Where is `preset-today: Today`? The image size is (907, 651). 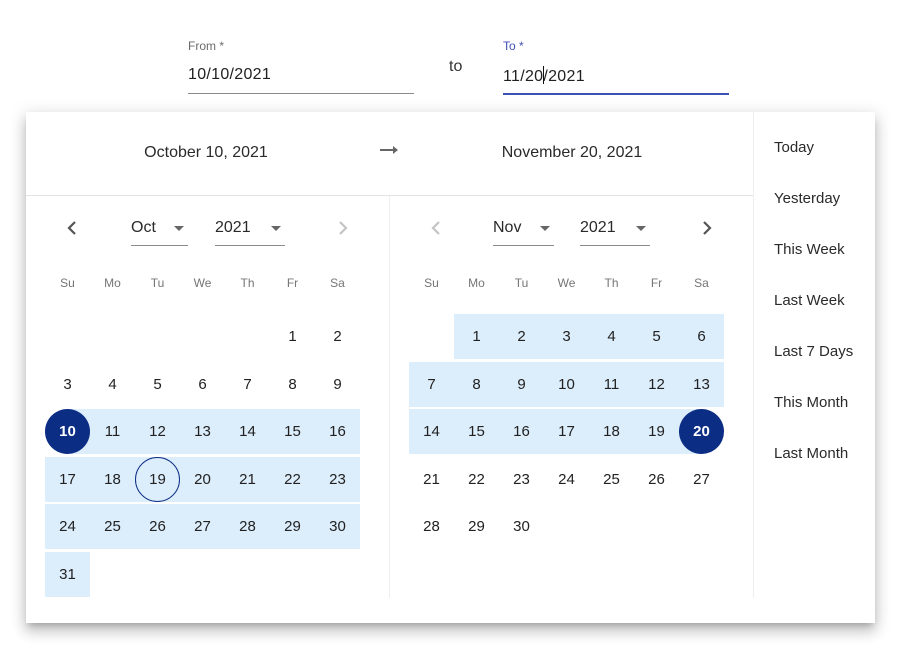
preset-today: Today is located at coordinates (794, 147).